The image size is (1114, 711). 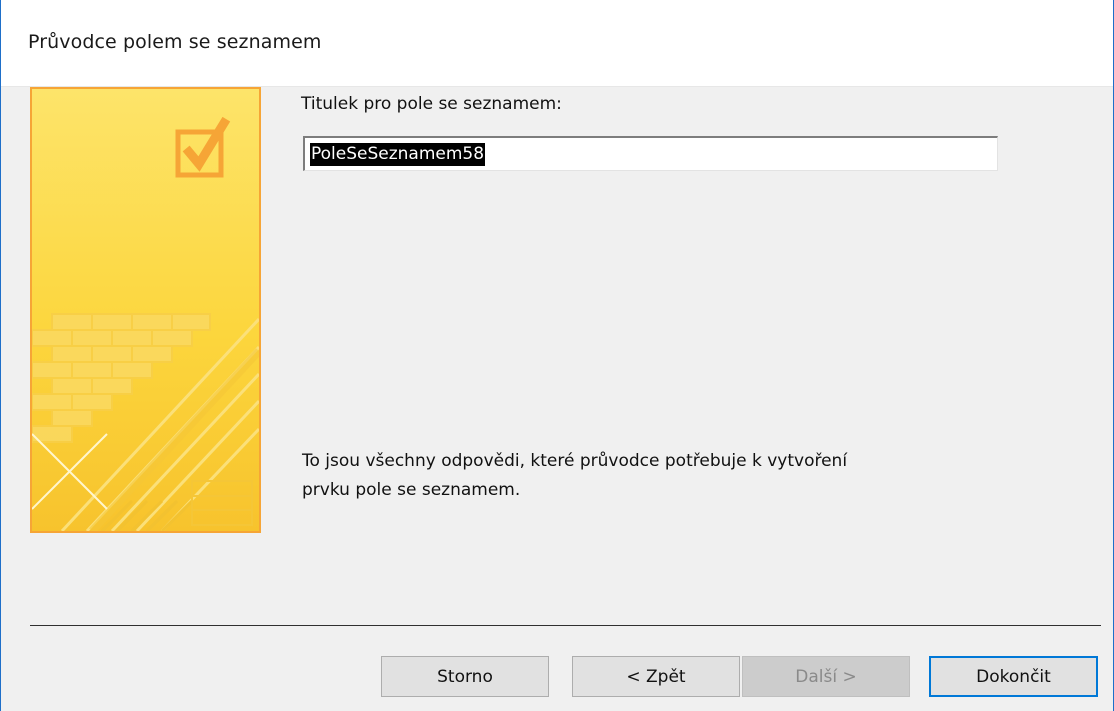 I want to click on wizard-illustration, so click(x=145, y=310).